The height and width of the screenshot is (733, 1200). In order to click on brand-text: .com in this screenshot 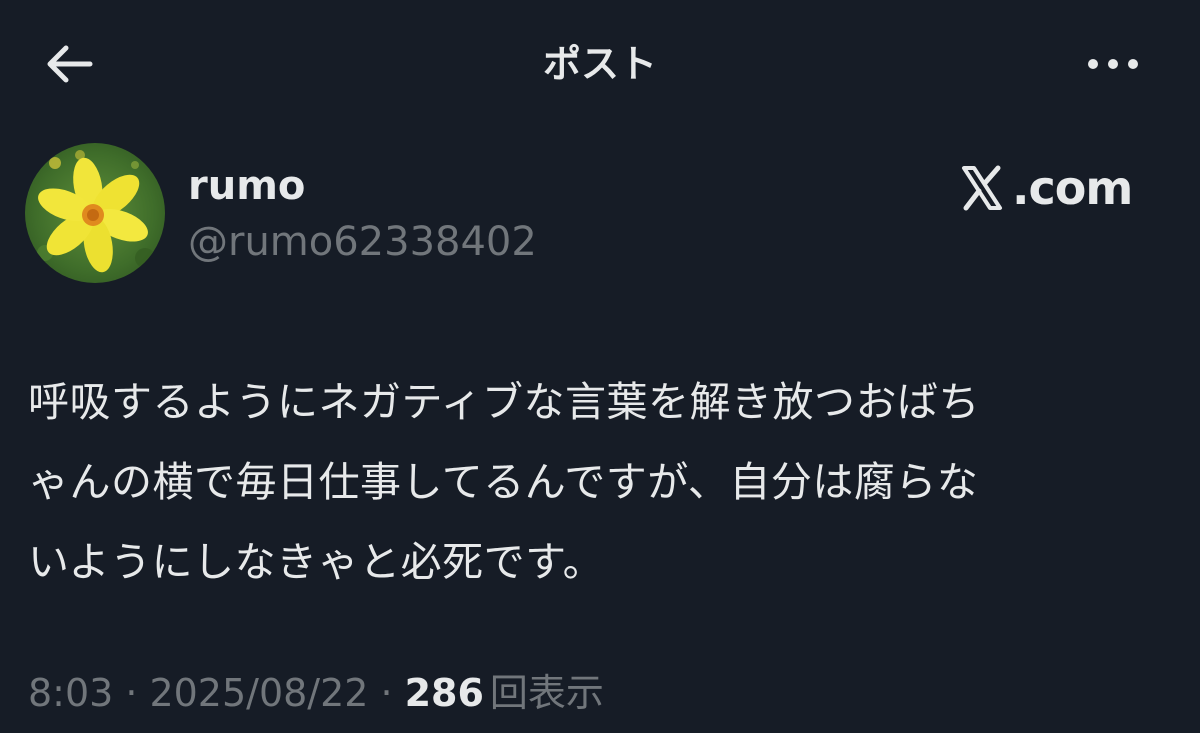, I will do `click(1072, 188)`.